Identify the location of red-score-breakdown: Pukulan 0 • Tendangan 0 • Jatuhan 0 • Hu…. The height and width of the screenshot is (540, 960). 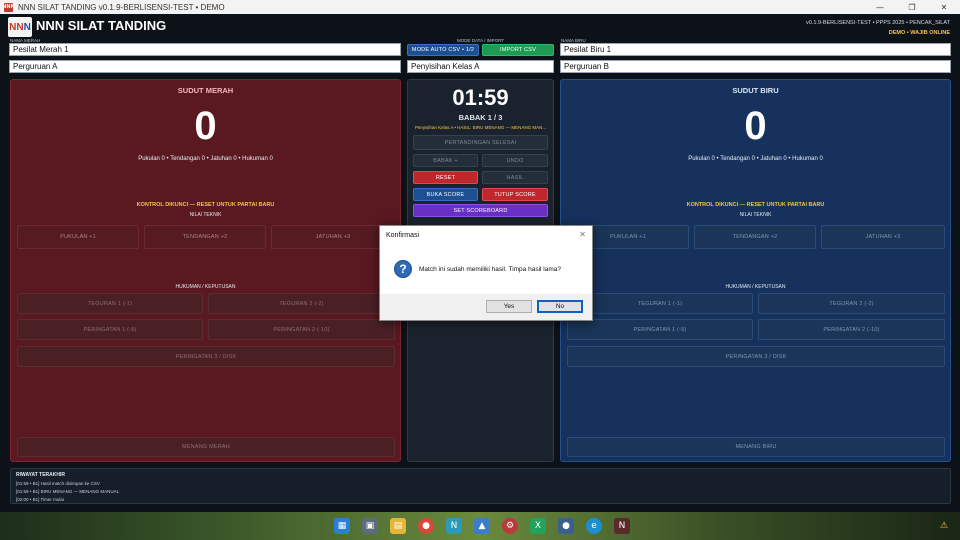
(205, 159).